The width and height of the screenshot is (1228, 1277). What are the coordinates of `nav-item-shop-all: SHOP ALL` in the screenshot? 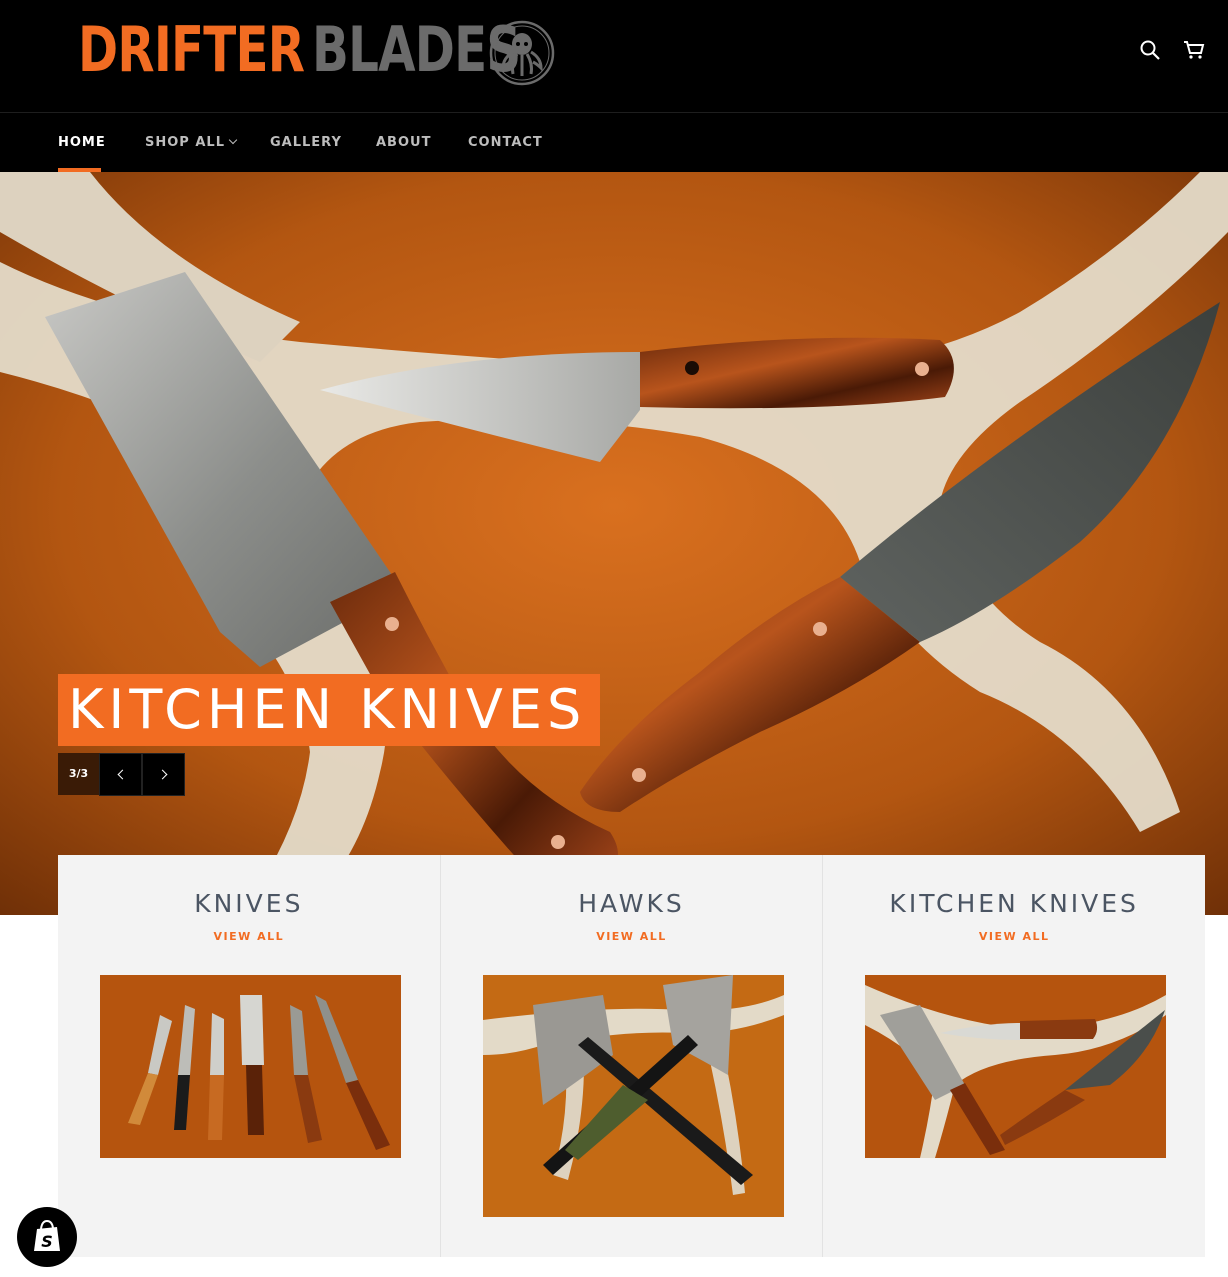 It's located at (191, 143).